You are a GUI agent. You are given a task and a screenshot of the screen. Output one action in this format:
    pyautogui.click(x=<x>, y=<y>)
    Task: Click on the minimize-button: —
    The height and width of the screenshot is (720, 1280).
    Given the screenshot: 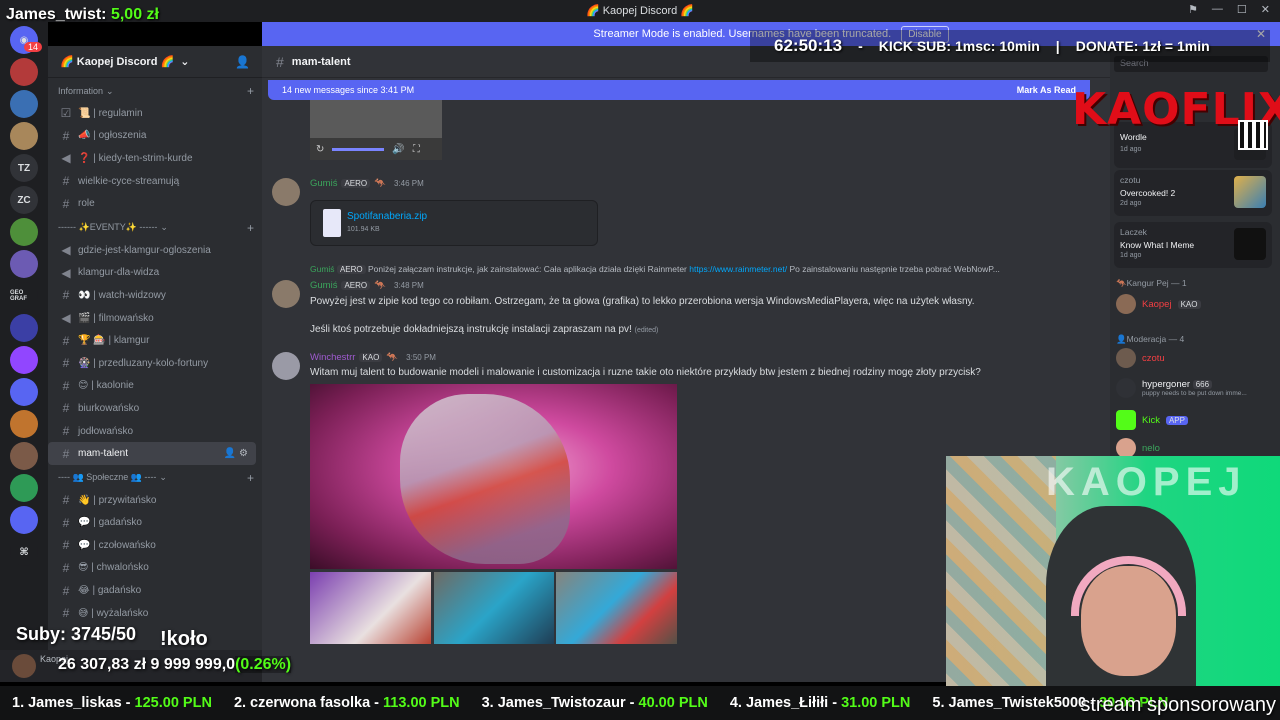 What is the action you would take?
    pyautogui.click(x=1217, y=9)
    